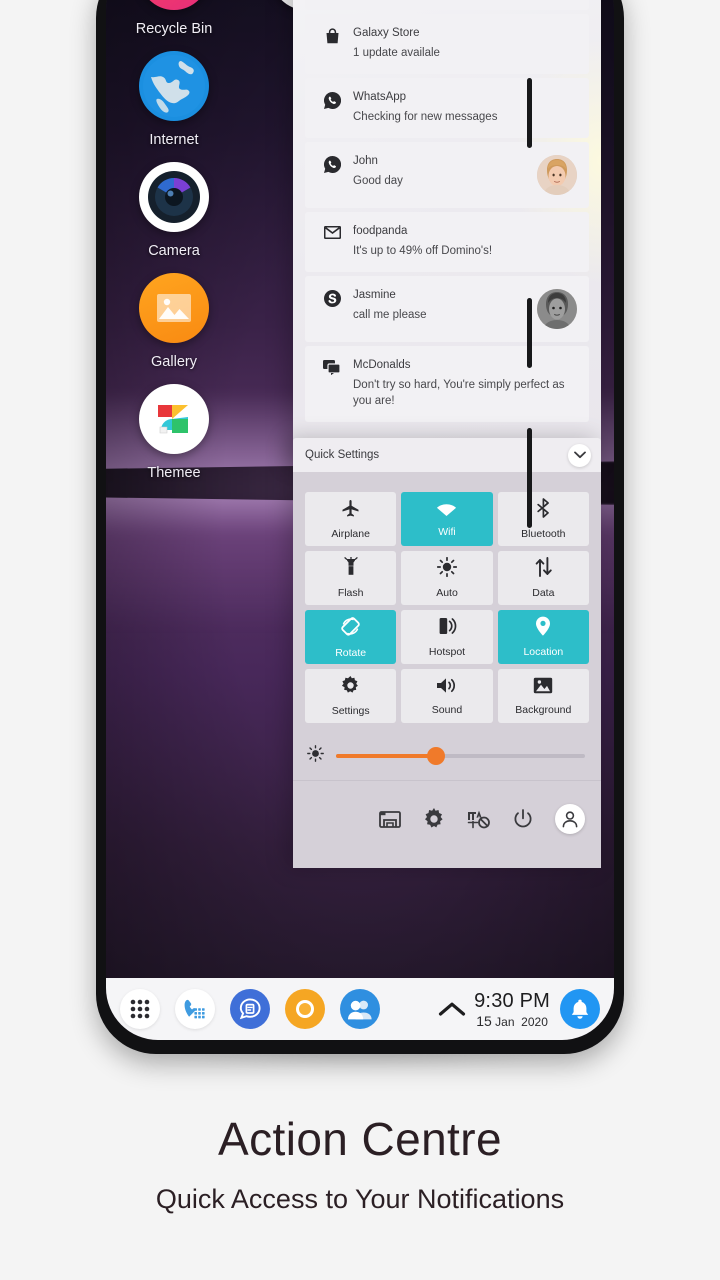  Describe the element at coordinates (342, 455) in the screenshot. I see `quick-settings-title: Quick Settings` at that location.